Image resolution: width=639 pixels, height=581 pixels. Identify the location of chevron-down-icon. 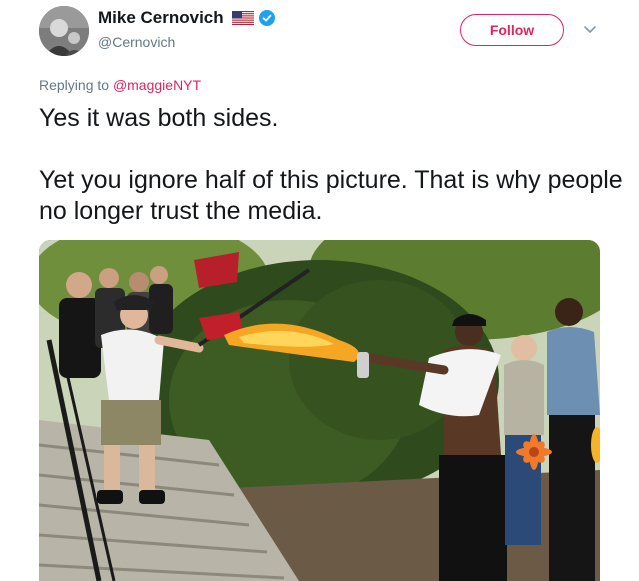
(590, 29).